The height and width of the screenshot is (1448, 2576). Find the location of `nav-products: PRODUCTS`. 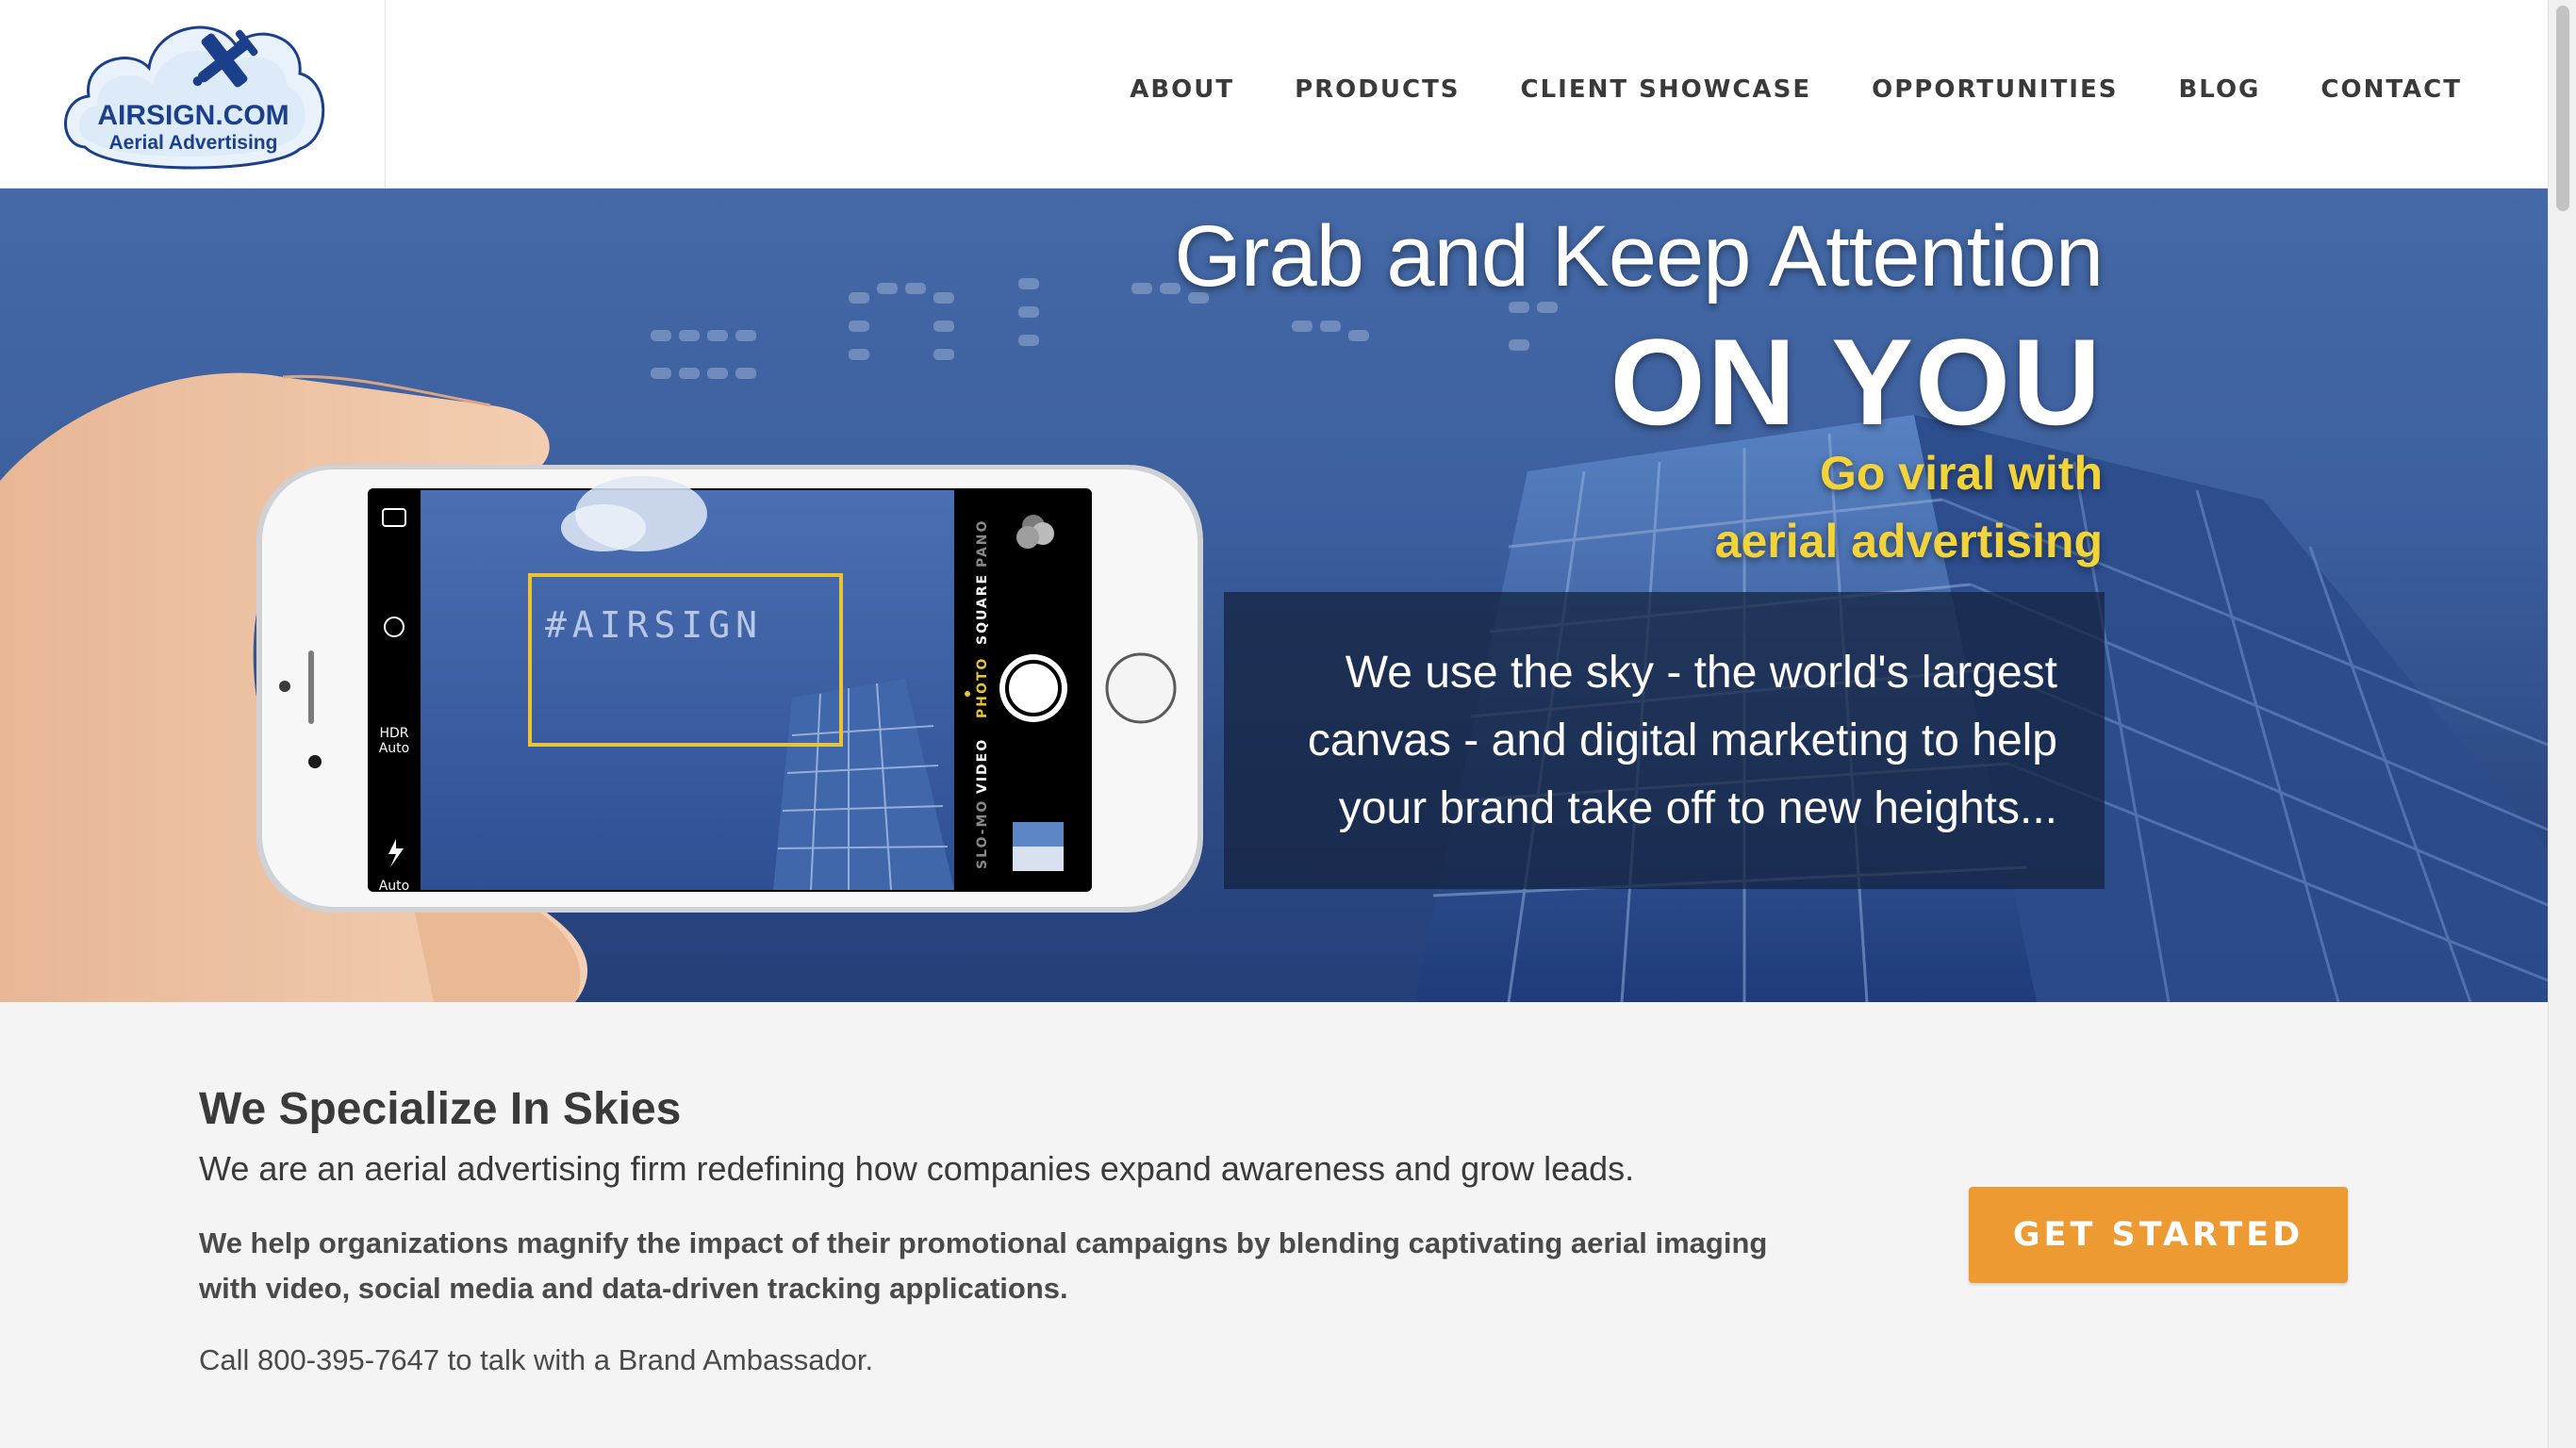

nav-products: PRODUCTS is located at coordinates (1377, 89).